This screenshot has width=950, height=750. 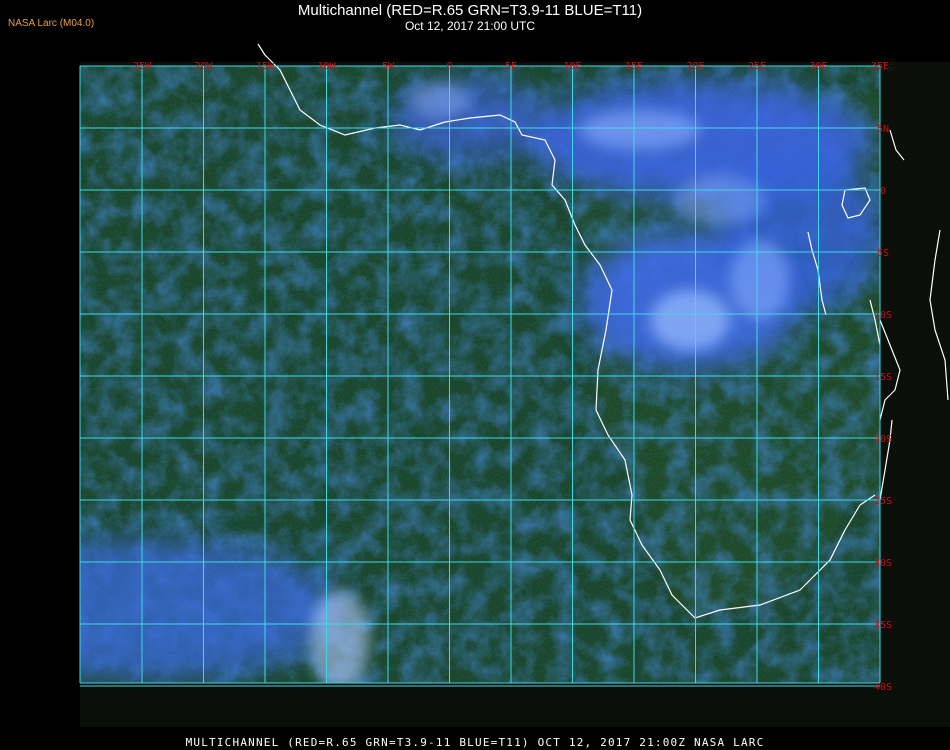 What do you see at coordinates (634, 66) in the screenshot?
I see `longitude-label: 15E` at bounding box center [634, 66].